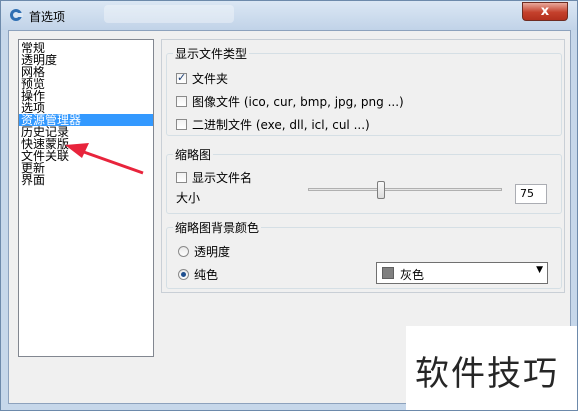  What do you see at coordinates (181, 101) in the screenshot?
I see `images-checkbox` at bounding box center [181, 101].